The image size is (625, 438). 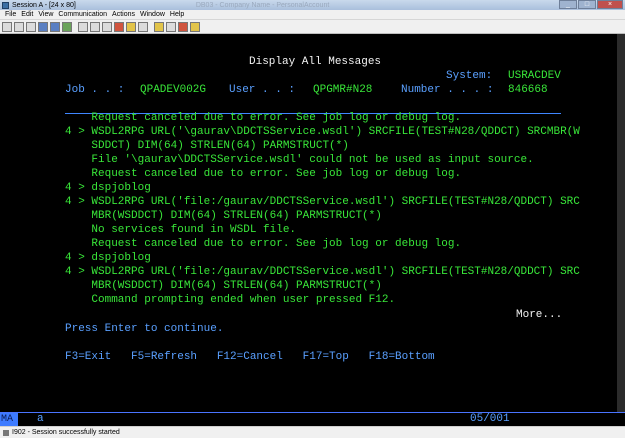 I want to click on index-icon, so click(x=183, y=26).